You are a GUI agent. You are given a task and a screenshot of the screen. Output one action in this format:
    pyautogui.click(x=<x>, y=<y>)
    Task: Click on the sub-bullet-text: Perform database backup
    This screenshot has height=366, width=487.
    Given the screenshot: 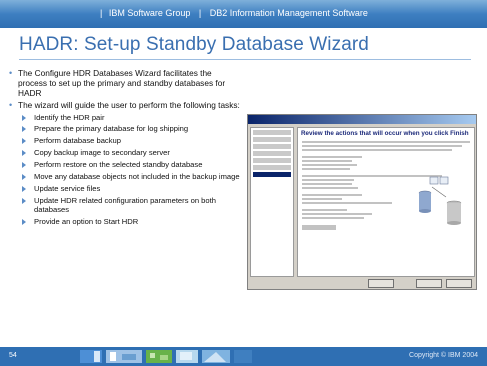 What is the action you would take?
    pyautogui.click(x=77, y=141)
    